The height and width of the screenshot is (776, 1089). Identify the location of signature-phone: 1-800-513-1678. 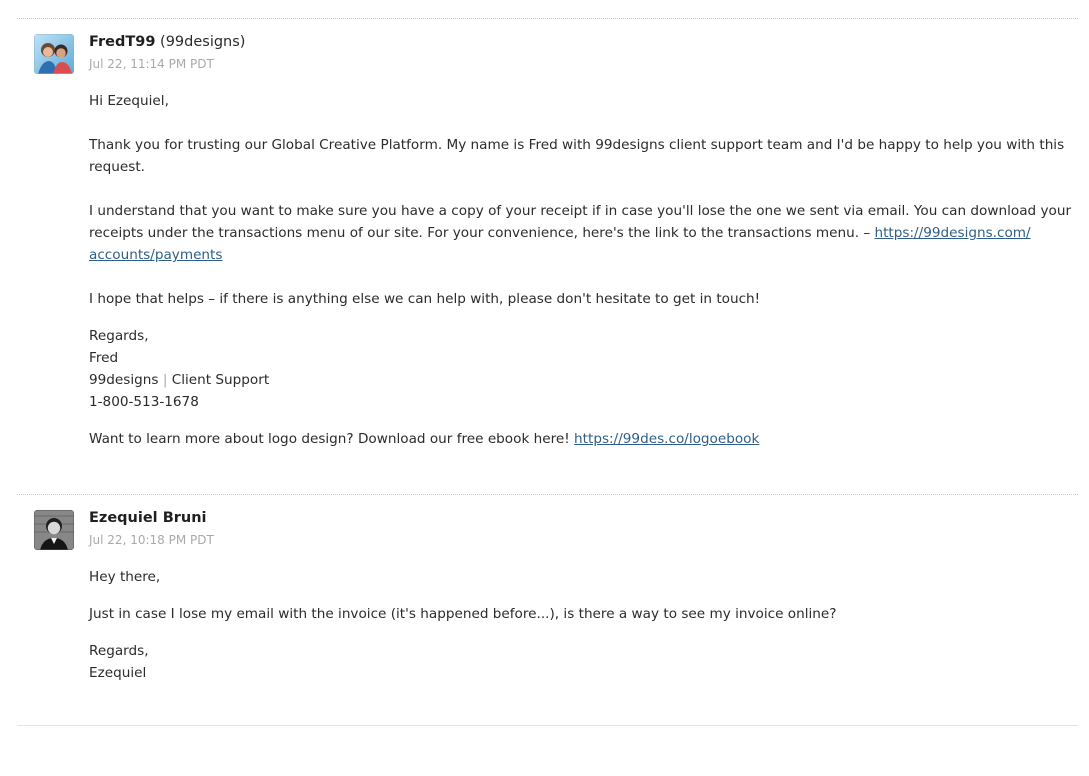
(144, 402).